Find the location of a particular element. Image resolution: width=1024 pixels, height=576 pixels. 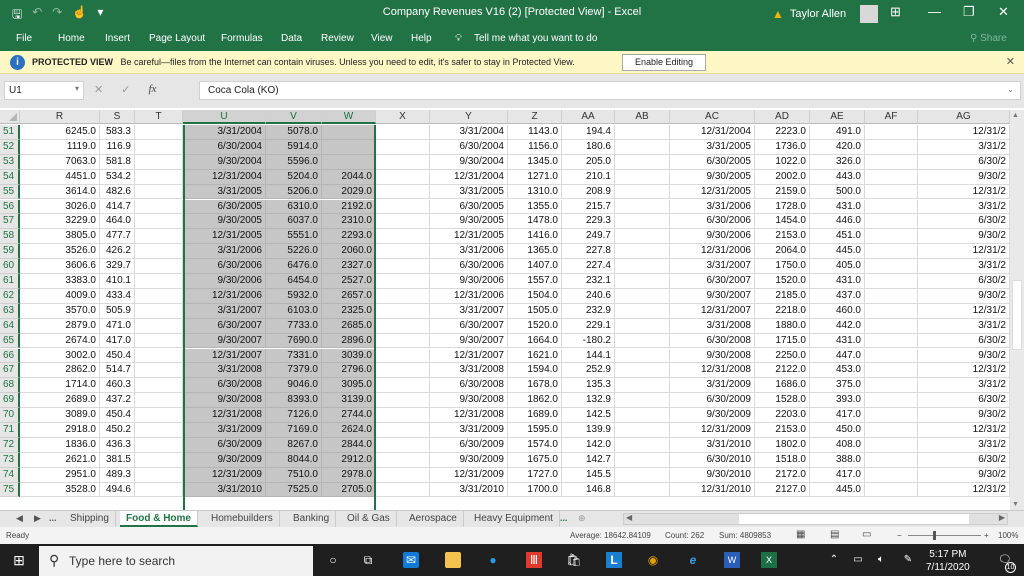

row-header: 72 is located at coordinates (10, 445).